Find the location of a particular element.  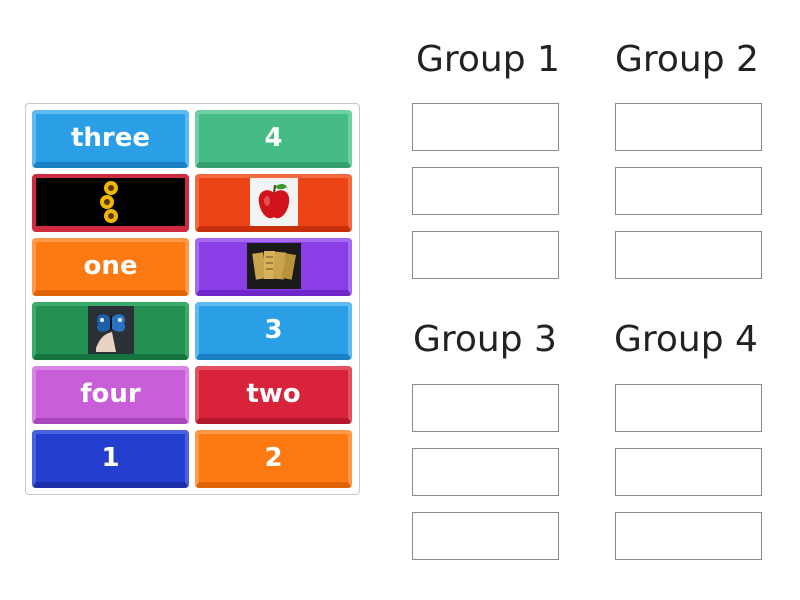

tile-one: one is located at coordinates (110, 267).